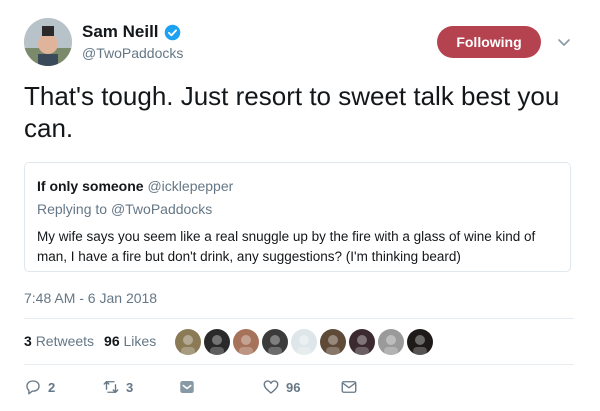 The width and height of the screenshot is (600, 411). I want to click on verified-badge-icon, so click(172, 32).